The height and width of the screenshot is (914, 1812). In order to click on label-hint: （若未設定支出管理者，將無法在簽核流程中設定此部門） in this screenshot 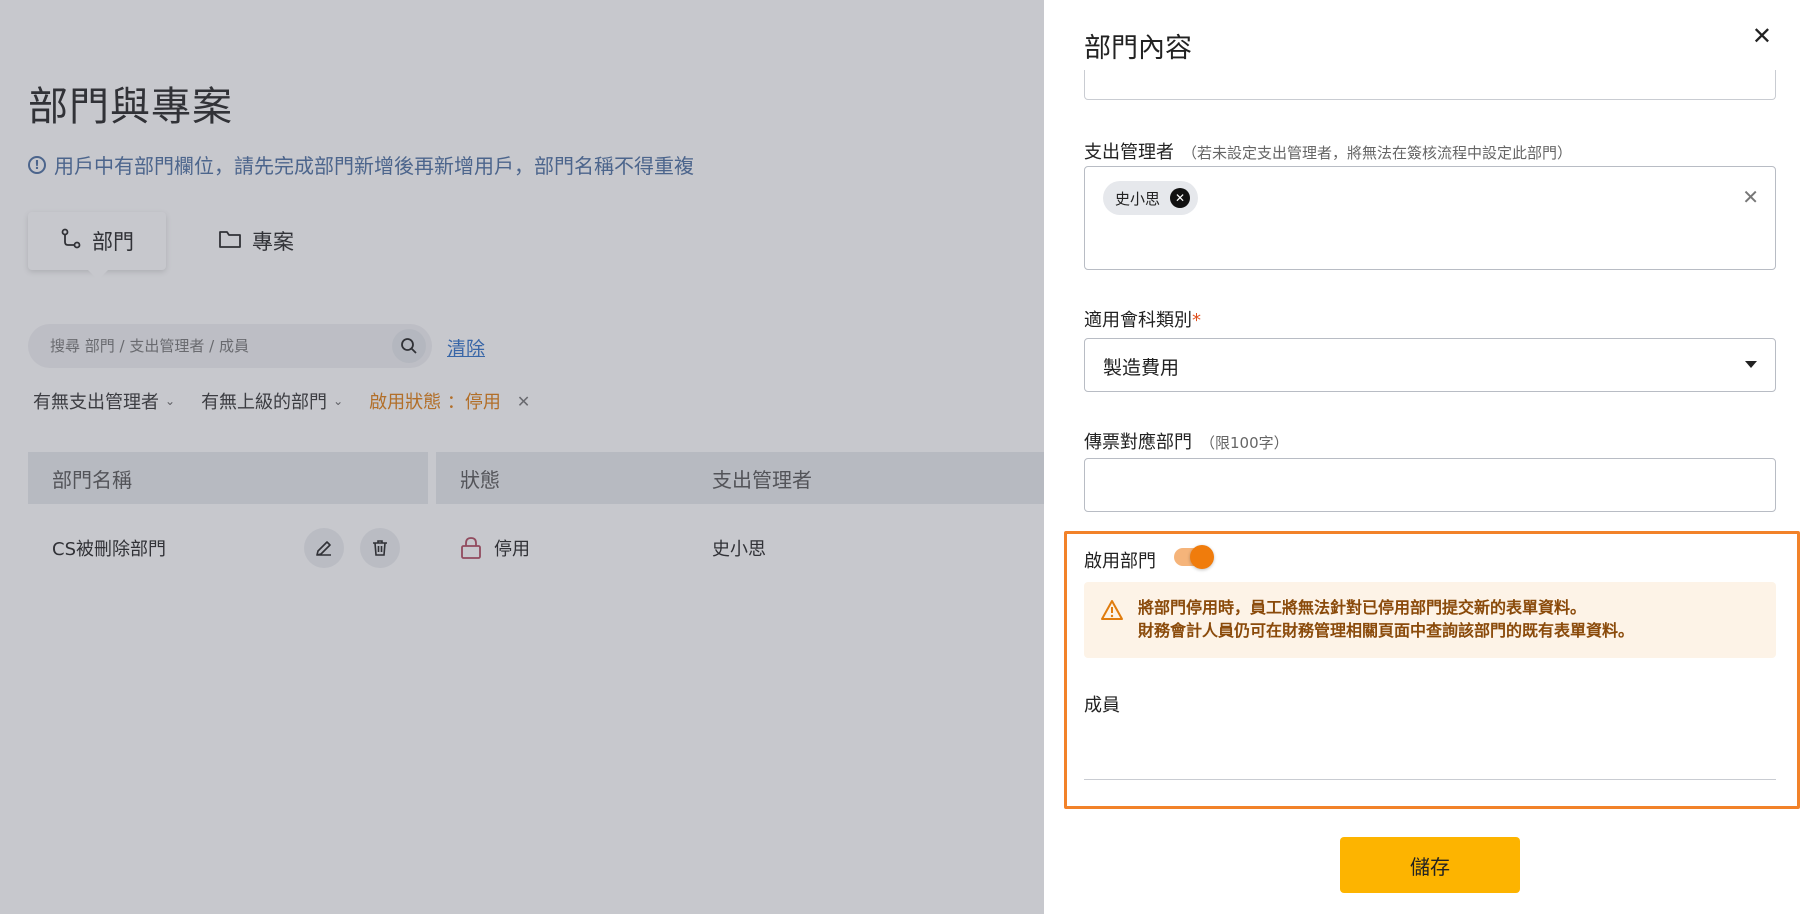, I will do `click(1377, 153)`.